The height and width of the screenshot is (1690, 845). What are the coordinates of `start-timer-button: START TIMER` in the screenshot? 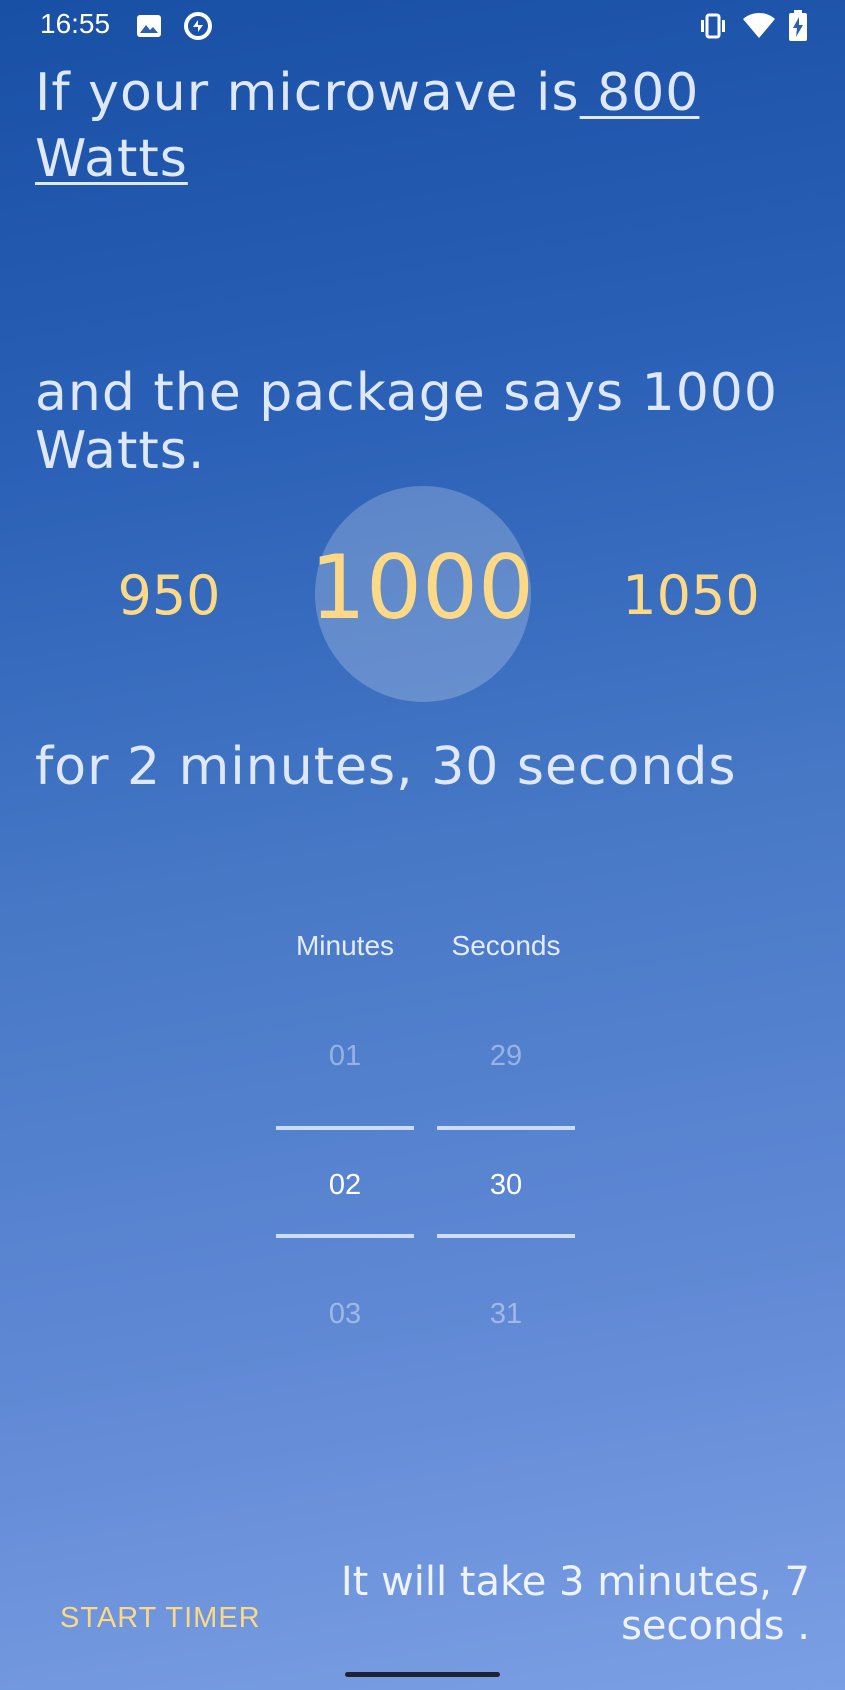 It's located at (160, 1618).